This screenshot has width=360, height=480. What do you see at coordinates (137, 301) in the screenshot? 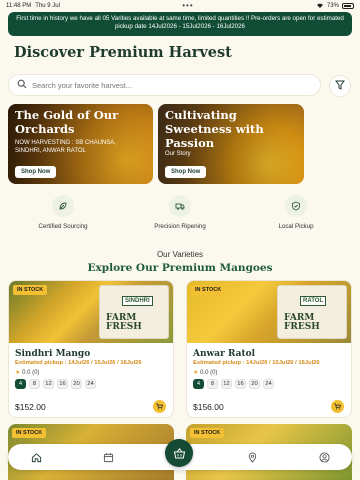
I see `box-brand: SINDHRI` at bounding box center [137, 301].